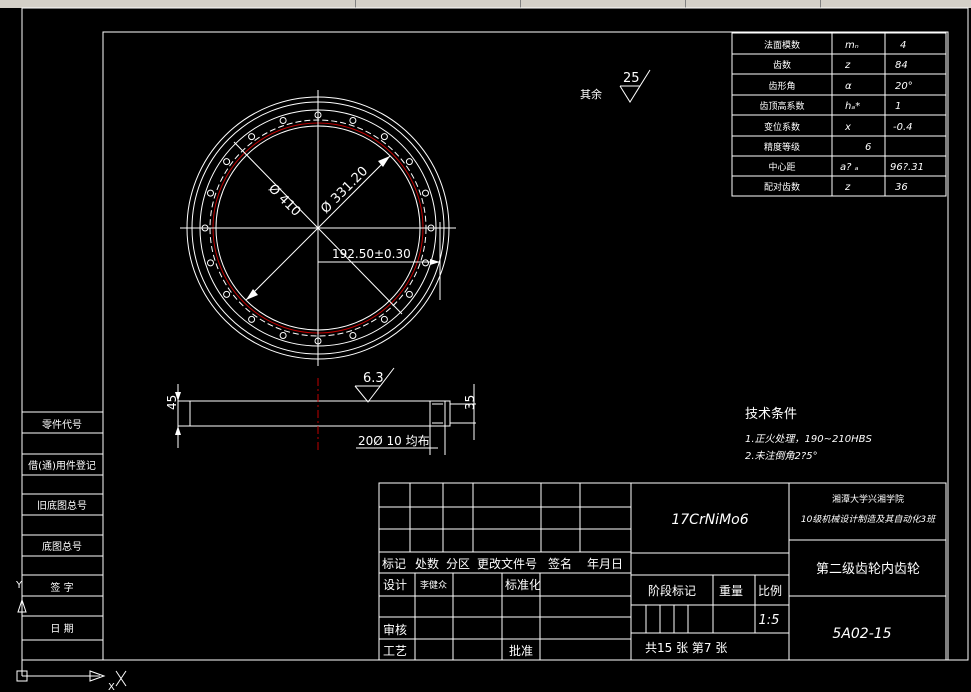 This screenshot has height=692, width=971. What do you see at coordinates (808, 439) in the screenshot?
I see `tech-item: 1.正火处理，190~210HBS` at bounding box center [808, 439].